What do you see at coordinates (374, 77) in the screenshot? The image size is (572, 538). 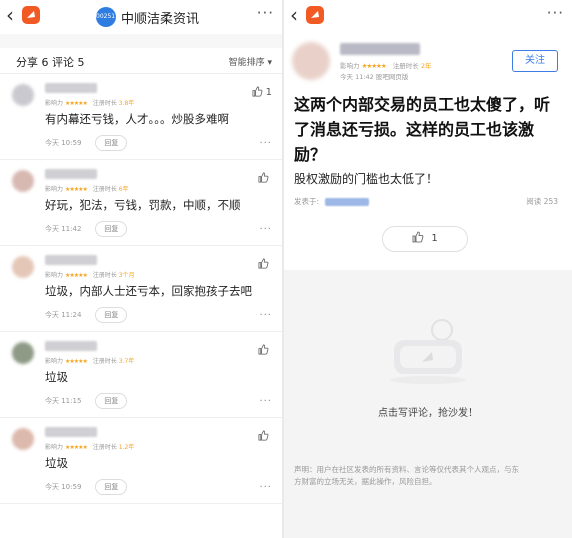 I see `post-time: 今天 11:42 股吧网页版` at bounding box center [374, 77].